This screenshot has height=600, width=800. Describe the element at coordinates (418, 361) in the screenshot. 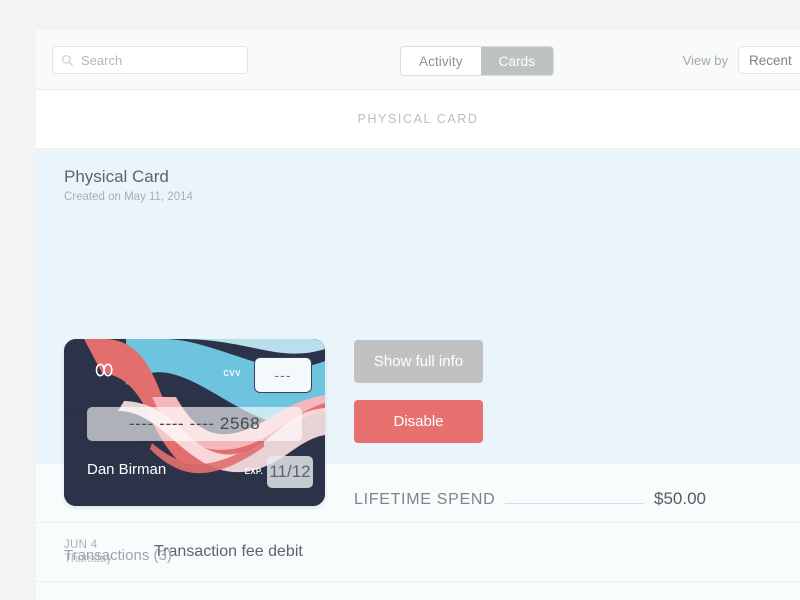

I see `show-full-info-button: Show full info` at that location.